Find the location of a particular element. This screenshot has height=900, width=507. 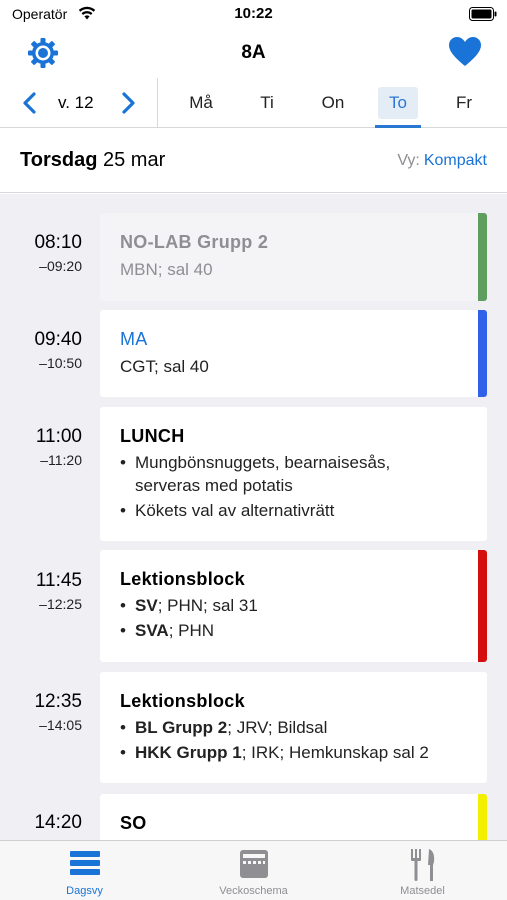

lesson-subtitle: MBN; sal 40 is located at coordinates (166, 269).